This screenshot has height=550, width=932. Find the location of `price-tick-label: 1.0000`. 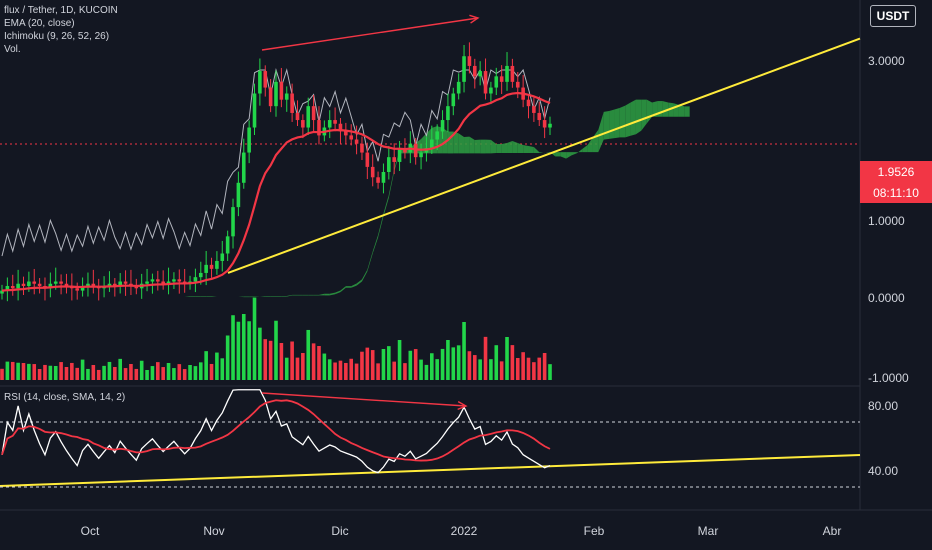

price-tick-label: 1.0000 is located at coordinates (886, 221).